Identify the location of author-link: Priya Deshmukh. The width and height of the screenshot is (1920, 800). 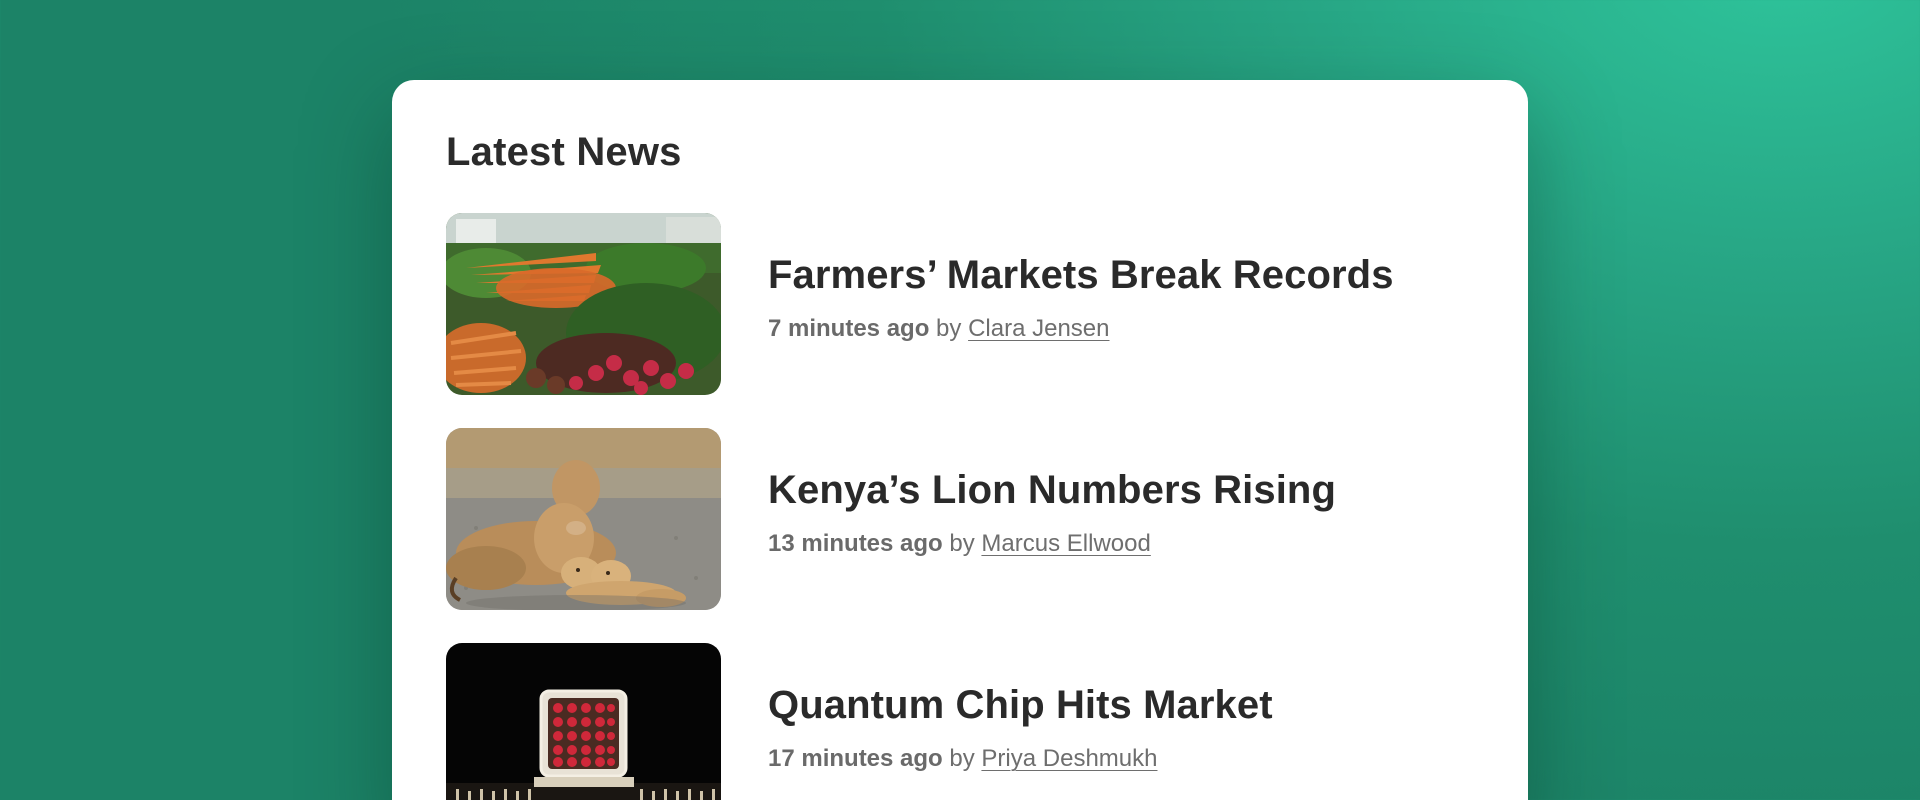
(1069, 758).